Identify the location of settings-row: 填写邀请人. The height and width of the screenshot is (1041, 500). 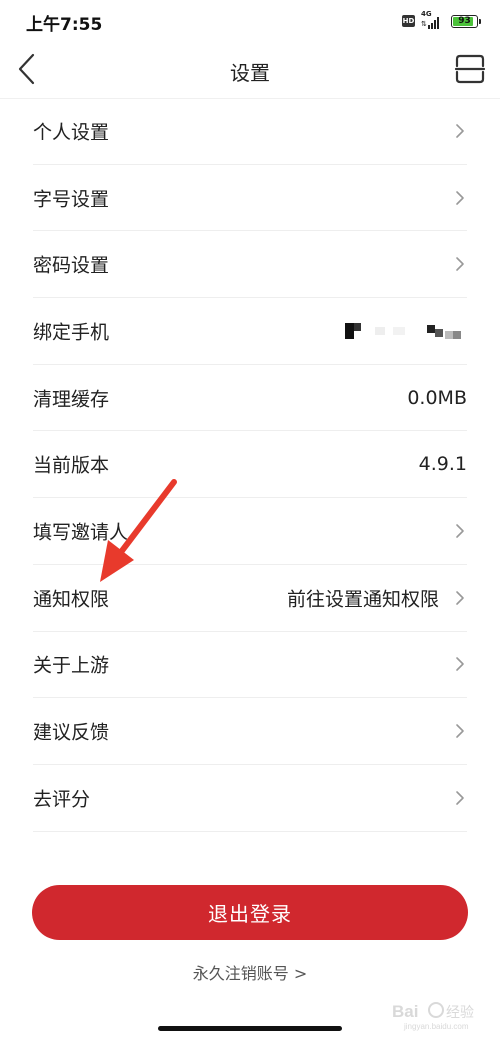
(250, 531).